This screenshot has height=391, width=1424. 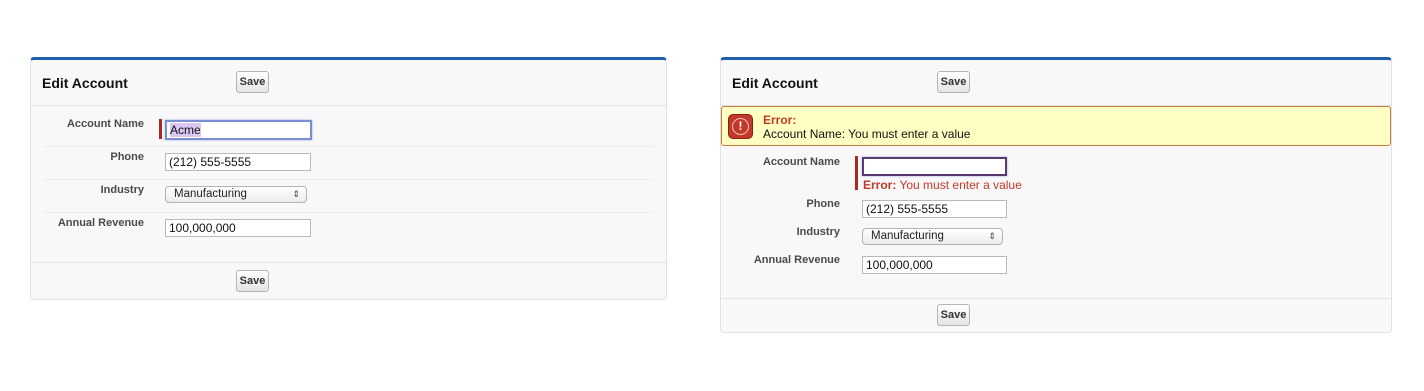 What do you see at coordinates (942, 185) in the screenshot?
I see `account-name-field-error: Error: You must enter a value` at bounding box center [942, 185].